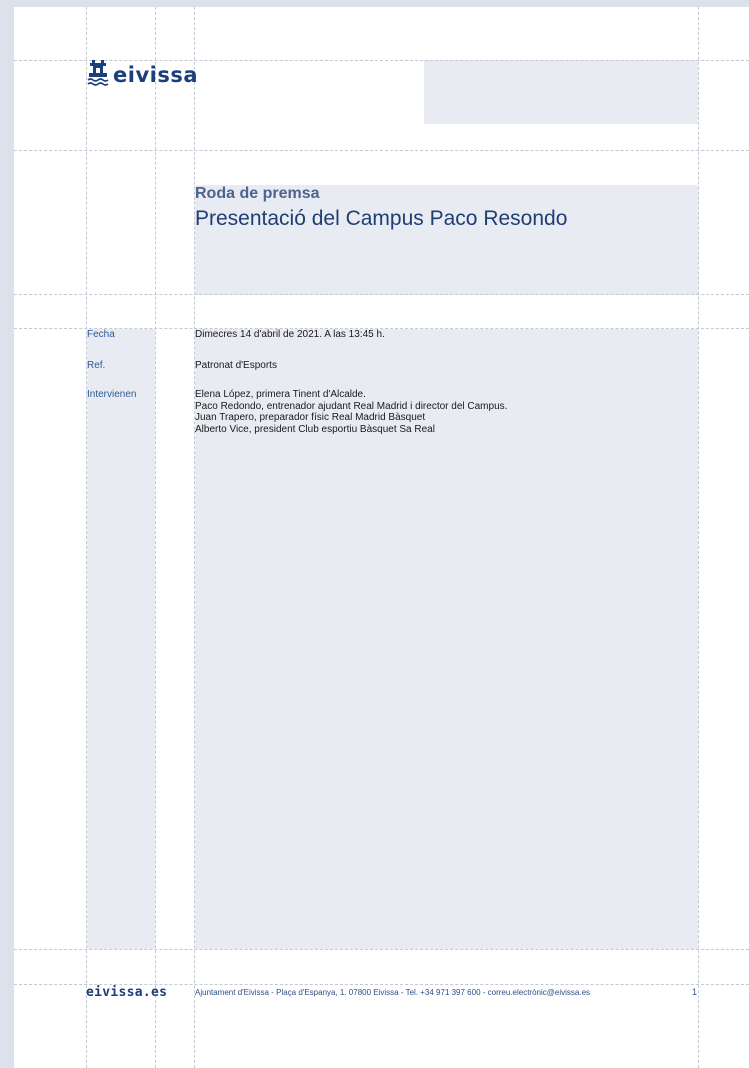 Image resolution: width=749 pixels, height=1068 pixels. Describe the element at coordinates (561, 92) in the screenshot. I see `header-placeholder-box` at that location.